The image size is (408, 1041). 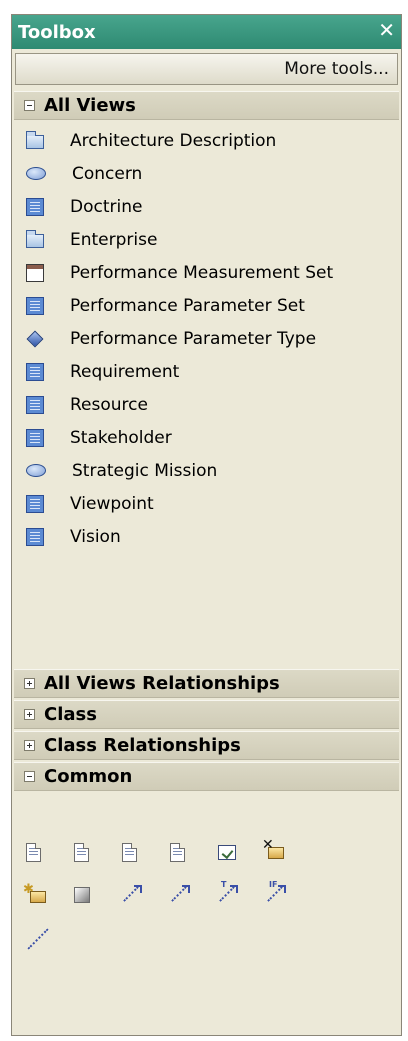 What do you see at coordinates (81, 852) in the screenshot?
I see `refresh-note-icon` at bounding box center [81, 852].